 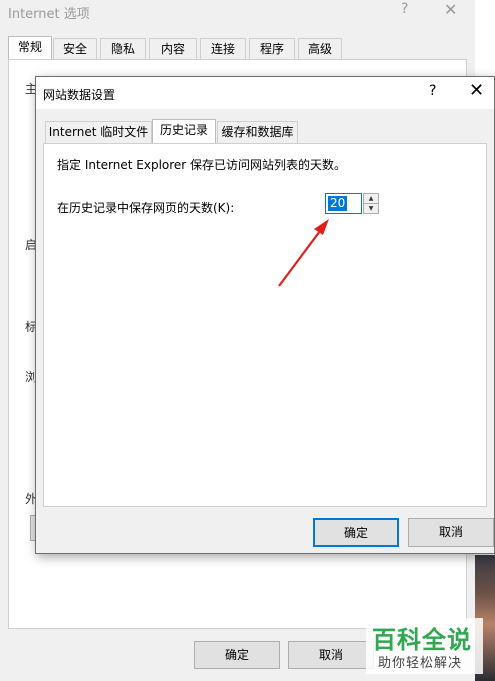 I want to click on red-arrow-annotation, so click(x=303, y=253).